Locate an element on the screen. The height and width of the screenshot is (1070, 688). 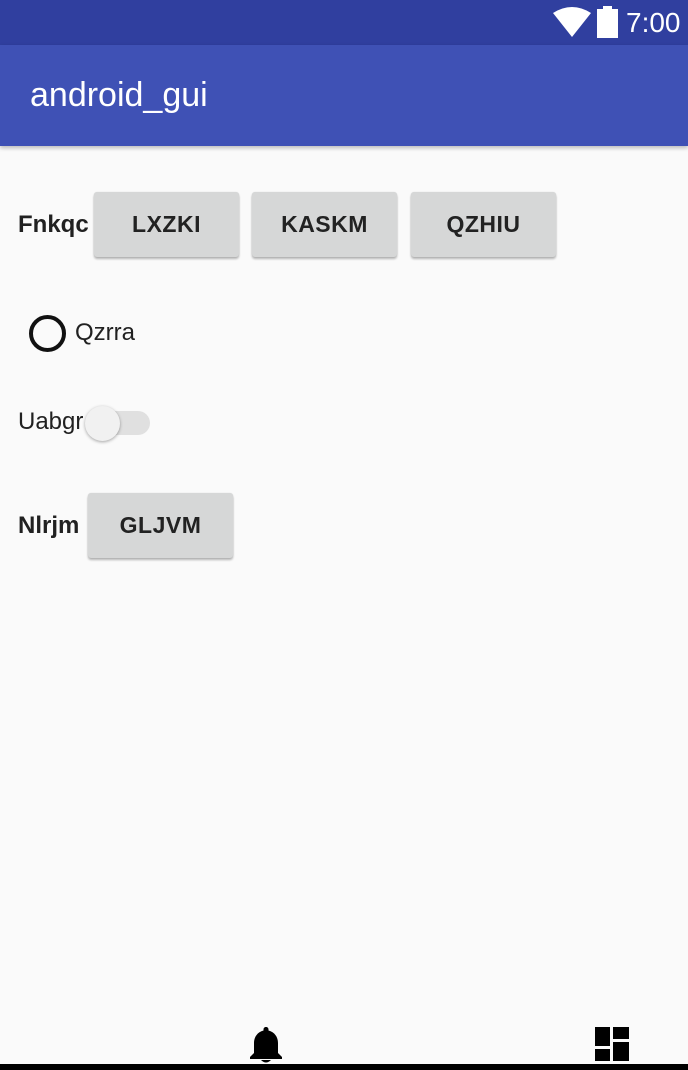
wifi-icon is located at coordinates (572, 22).